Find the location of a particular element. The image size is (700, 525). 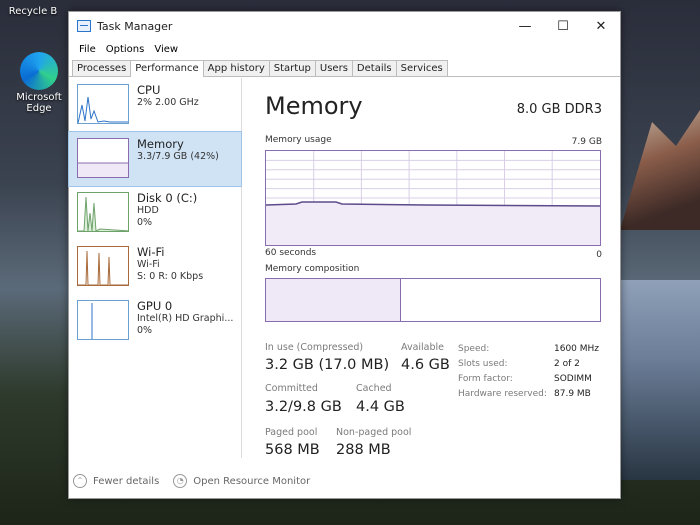

memory-usage-graph is located at coordinates (433, 198).